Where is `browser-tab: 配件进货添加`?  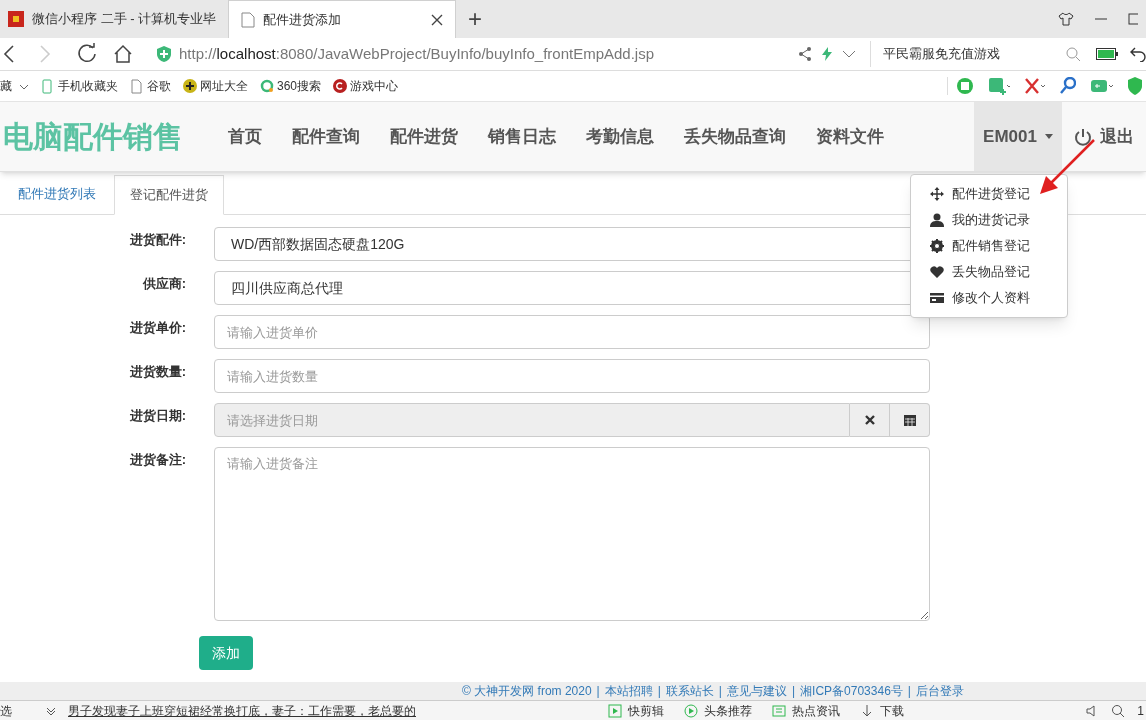 browser-tab: 配件进货添加 is located at coordinates (342, 19).